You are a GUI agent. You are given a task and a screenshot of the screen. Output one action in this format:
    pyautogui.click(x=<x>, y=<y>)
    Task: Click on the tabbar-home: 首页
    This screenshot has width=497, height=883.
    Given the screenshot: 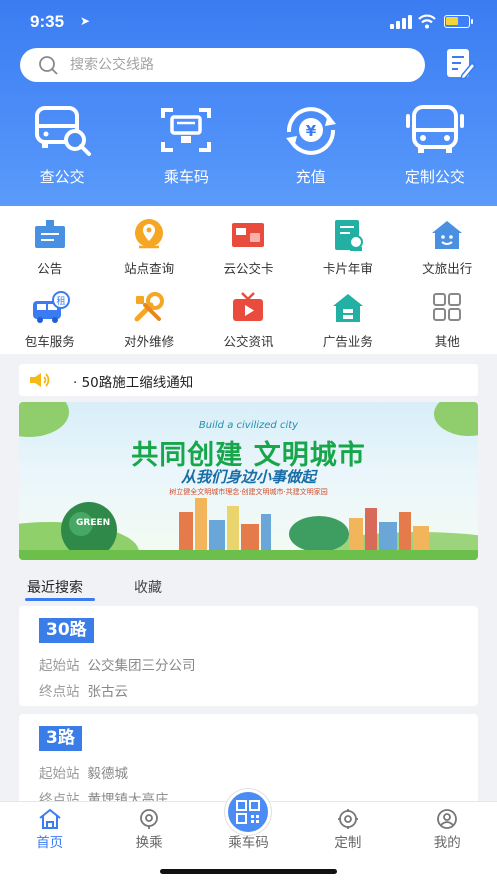 What is the action you would take?
    pyautogui.click(x=49, y=832)
    